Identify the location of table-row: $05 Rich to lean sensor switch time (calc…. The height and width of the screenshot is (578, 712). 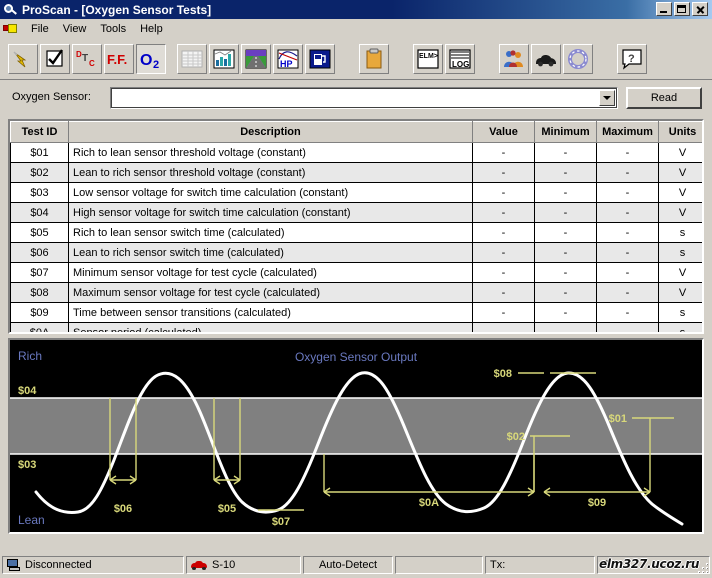
(356, 232).